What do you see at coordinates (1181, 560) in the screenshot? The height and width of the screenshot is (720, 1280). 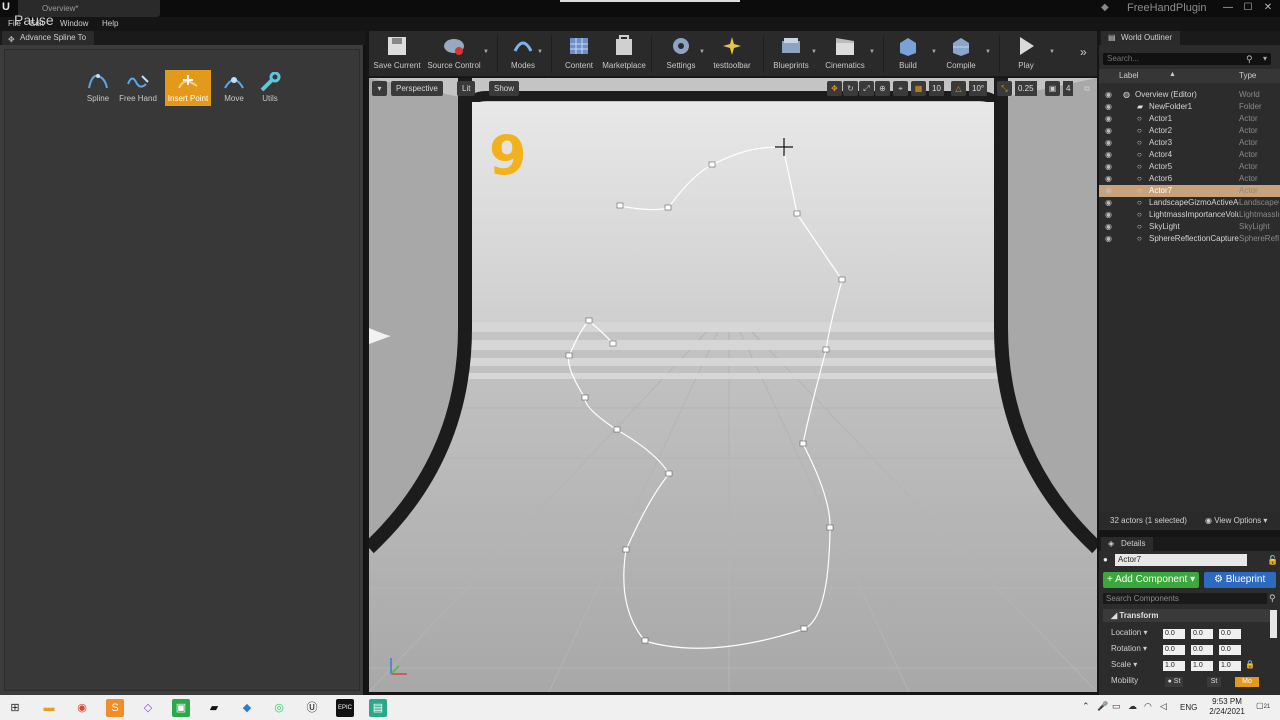 I see `actor-name-field: Actor7` at bounding box center [1181, 560].